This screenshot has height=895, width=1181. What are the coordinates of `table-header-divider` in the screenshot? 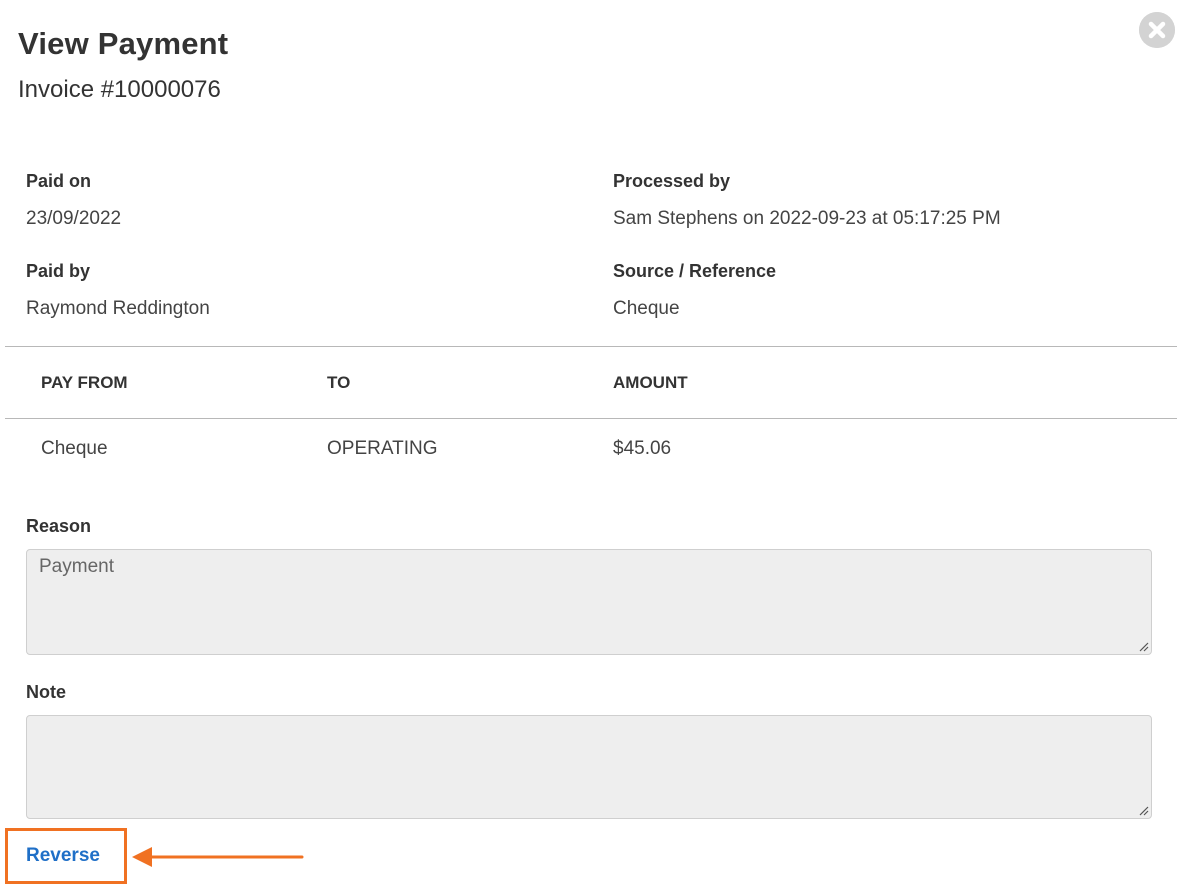 It's located at (591, 418).